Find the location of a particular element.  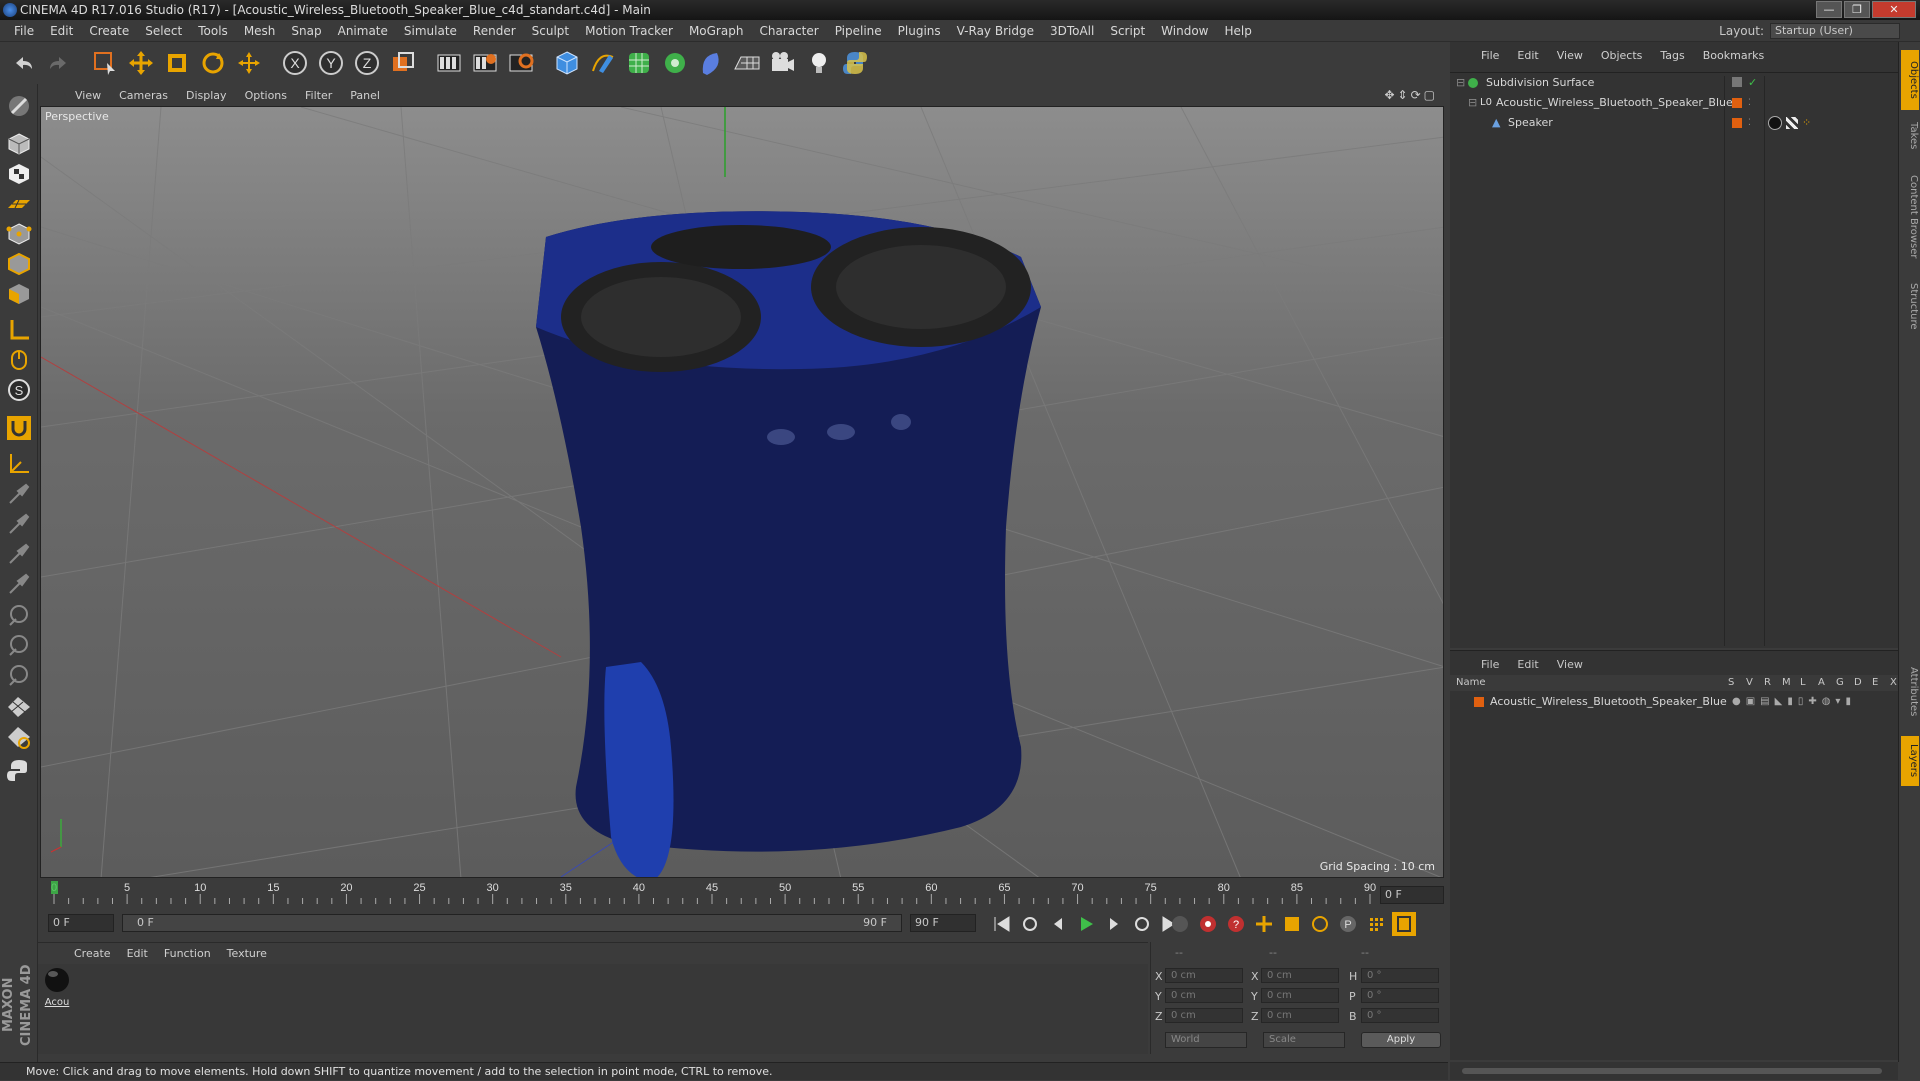

floor-icon is located at coordinates (747, 63).